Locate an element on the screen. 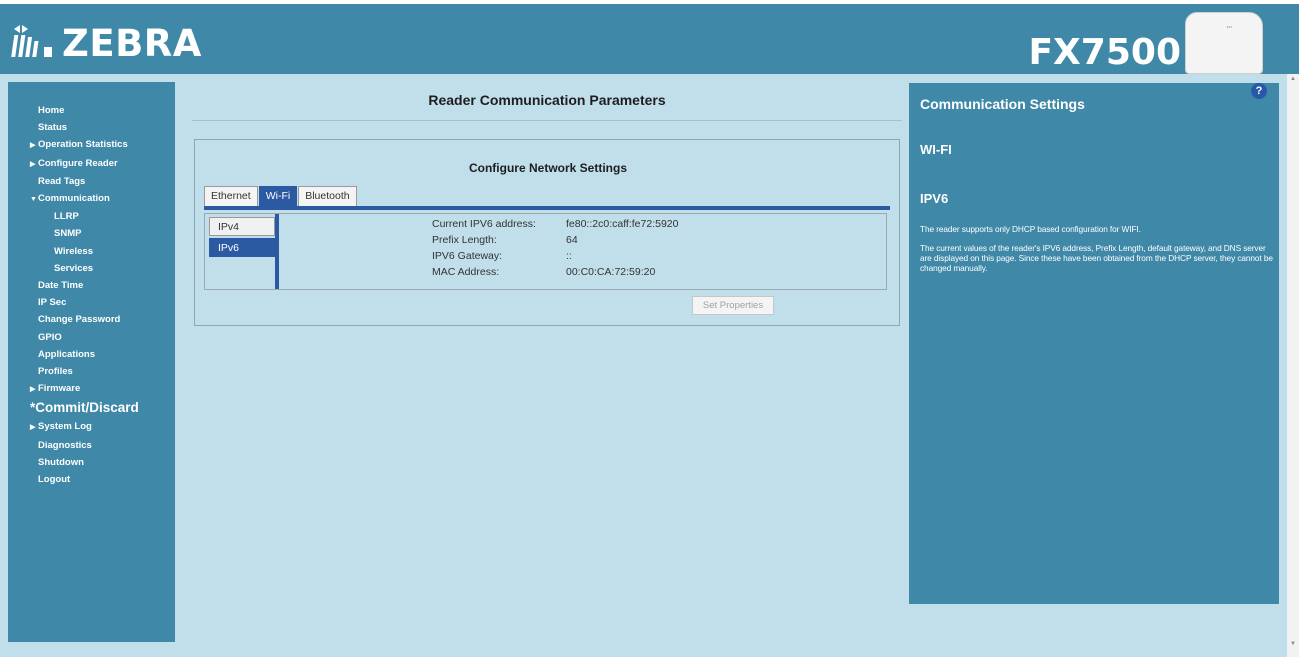 This screenshot has height=657, width=1299. sidebar-item-services: Services is located at coordinates (102, 268).